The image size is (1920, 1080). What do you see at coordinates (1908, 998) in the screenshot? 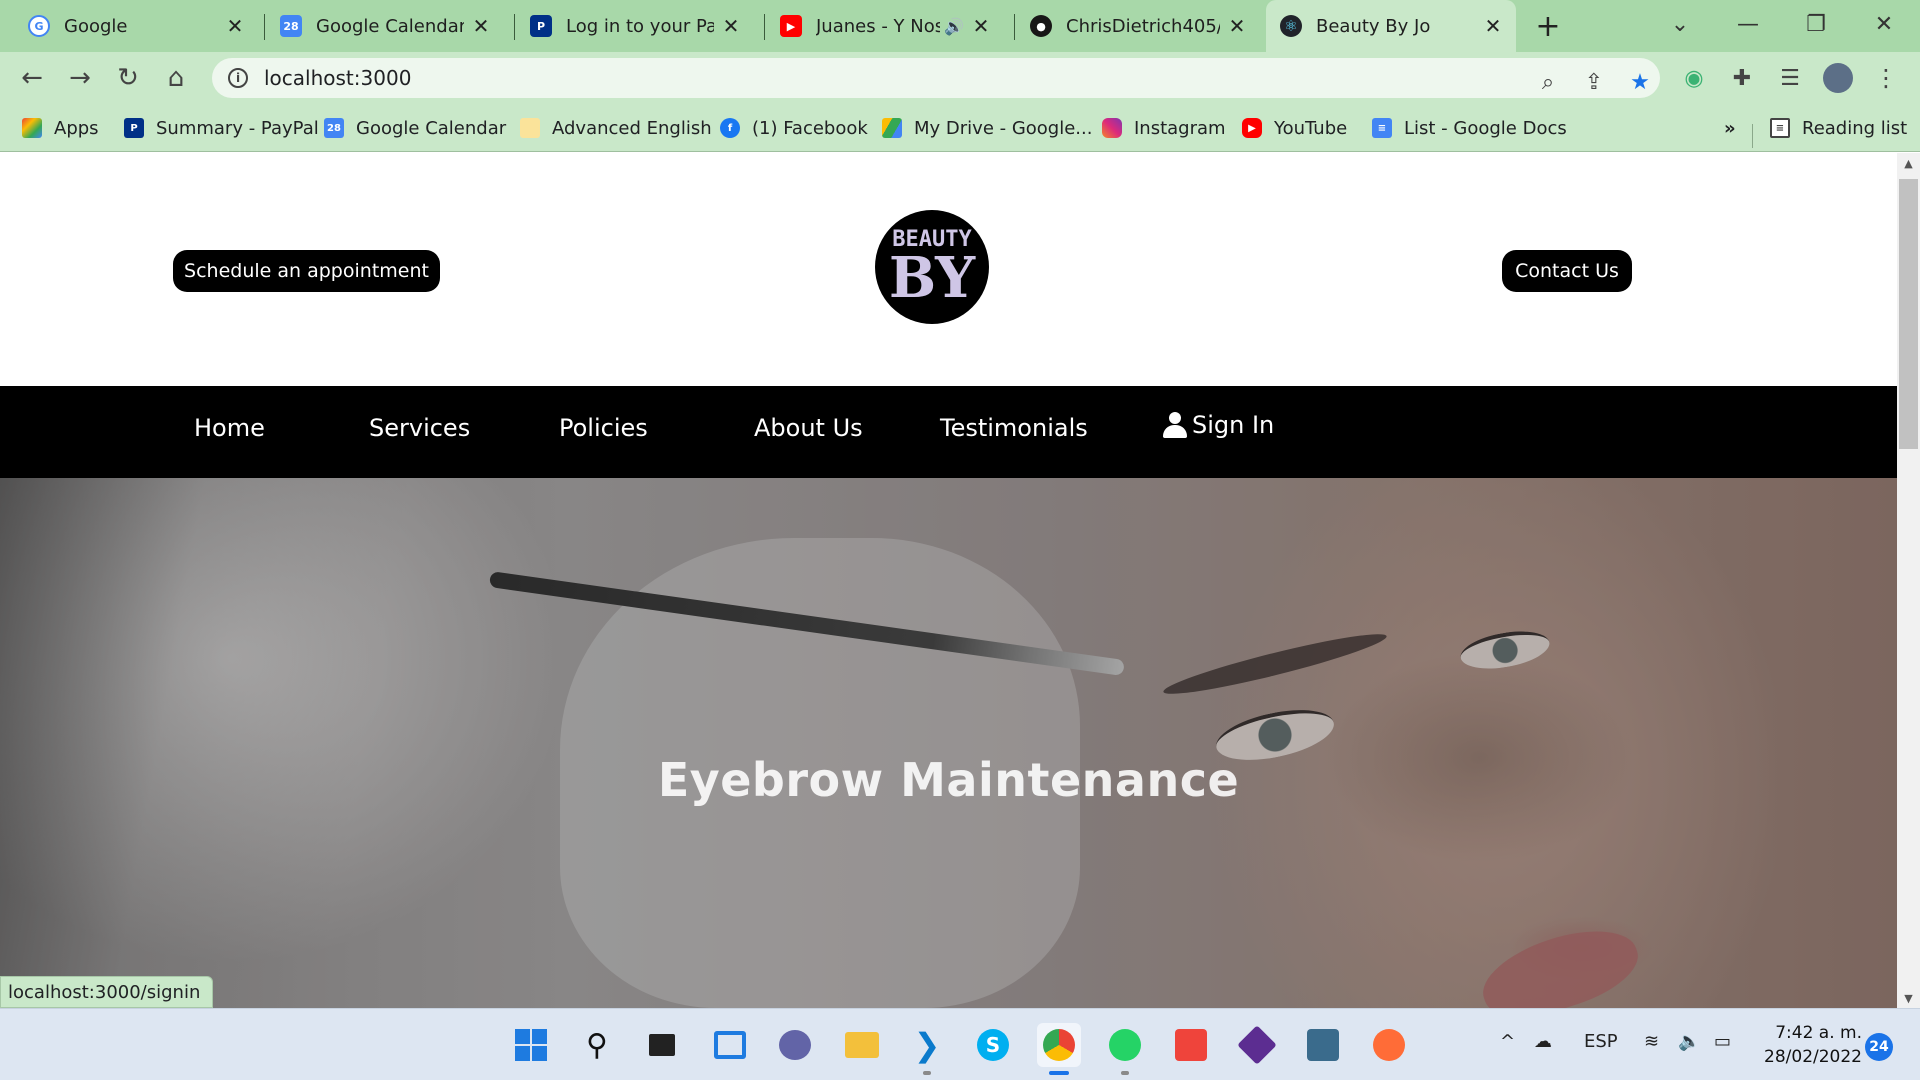
I see `scroll-down-icon: ▼` at bounding box center [1908, 998].